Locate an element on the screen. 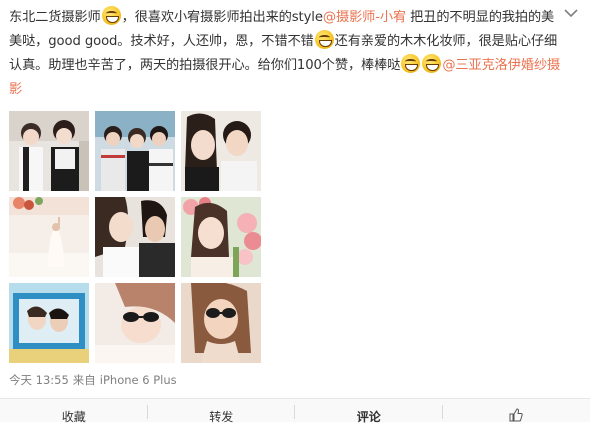  favorite-label: 收藏 is located at coordinates (74, 417).